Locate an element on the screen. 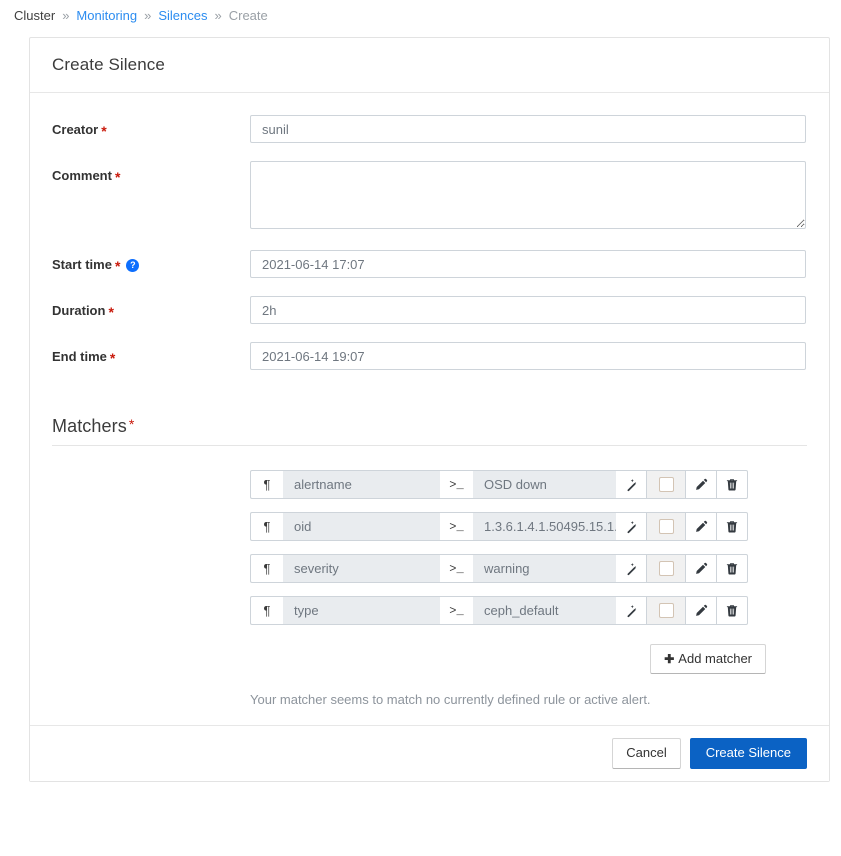 The height and width of the screenshot is (856, 841). start-time-label-text: Start time is located at coordinates (82, 264).